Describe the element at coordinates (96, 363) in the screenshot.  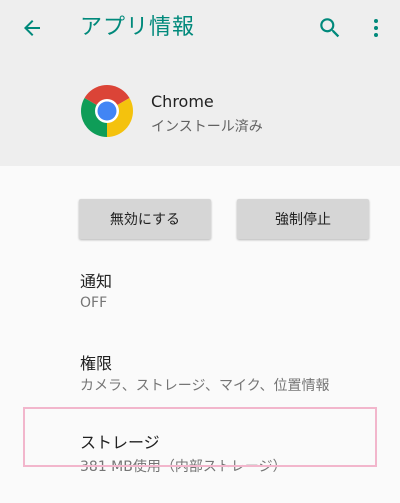
I see `permissions-title: 権限` at that location.